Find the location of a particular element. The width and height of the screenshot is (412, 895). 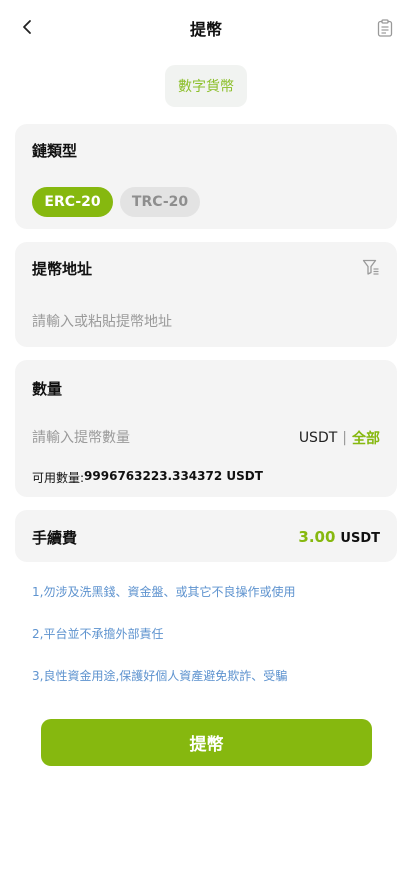

fee-unit: USDT is located at coordinates (360, 538).